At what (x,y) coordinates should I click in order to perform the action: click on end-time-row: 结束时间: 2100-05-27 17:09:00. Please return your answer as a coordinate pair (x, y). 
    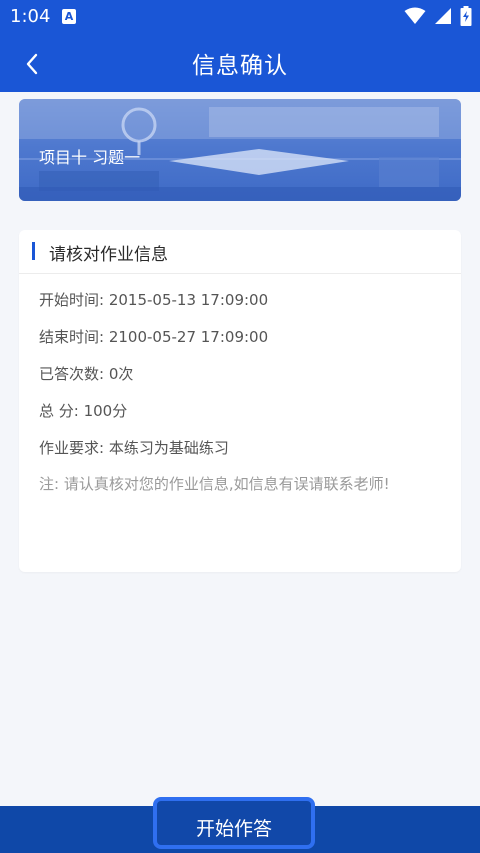
    Looking at the image, I should click on (154, 337).